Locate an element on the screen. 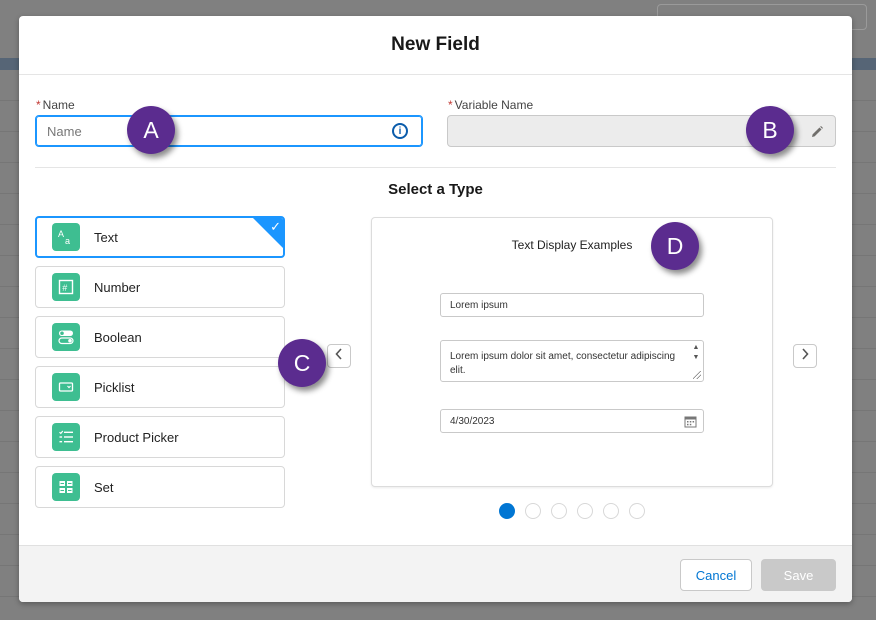 Image resolution: width=876 pixels, height=620 pixels. modal-footer: Cancel Save is located at coordinates (435, 573).